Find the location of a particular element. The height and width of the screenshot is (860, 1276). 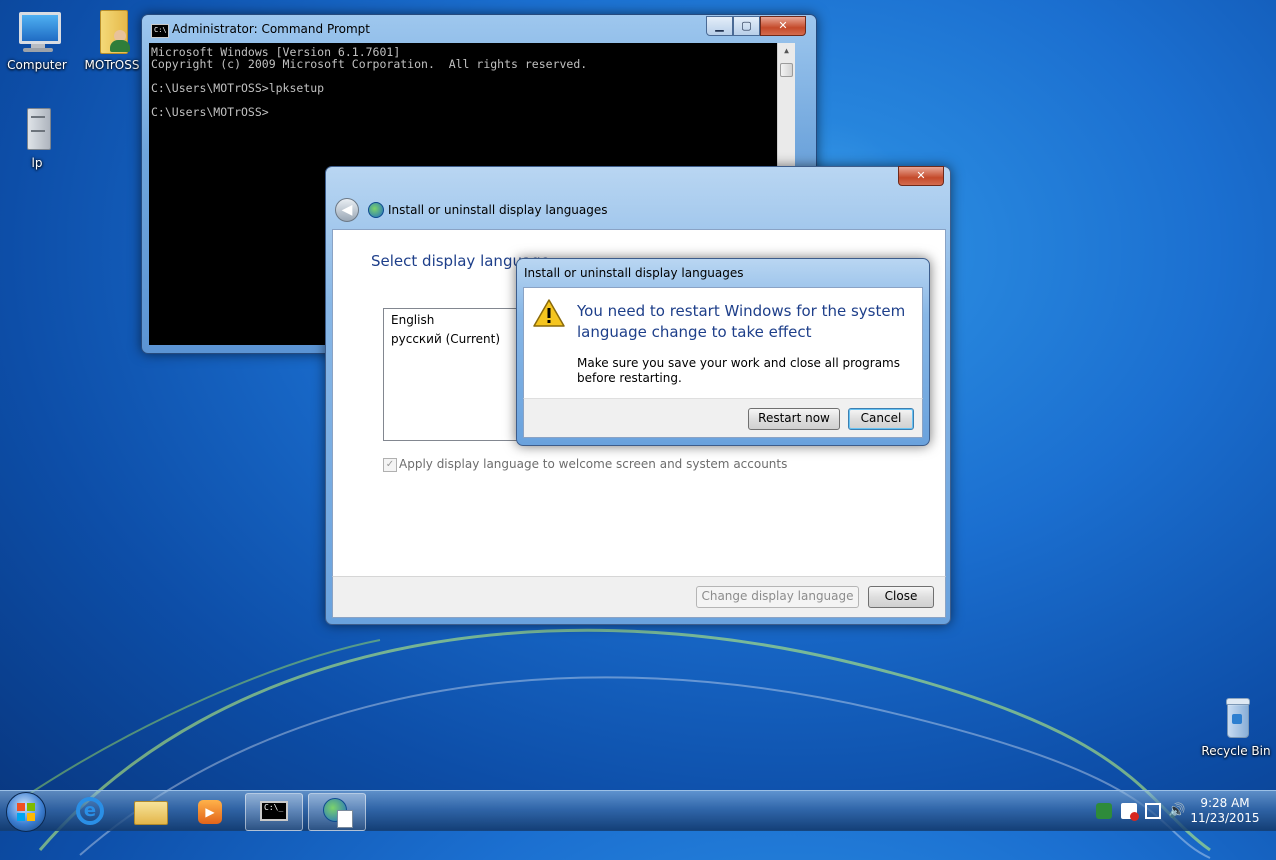

back-arrow-icon: ◀ is located at coordinates (347, 210).